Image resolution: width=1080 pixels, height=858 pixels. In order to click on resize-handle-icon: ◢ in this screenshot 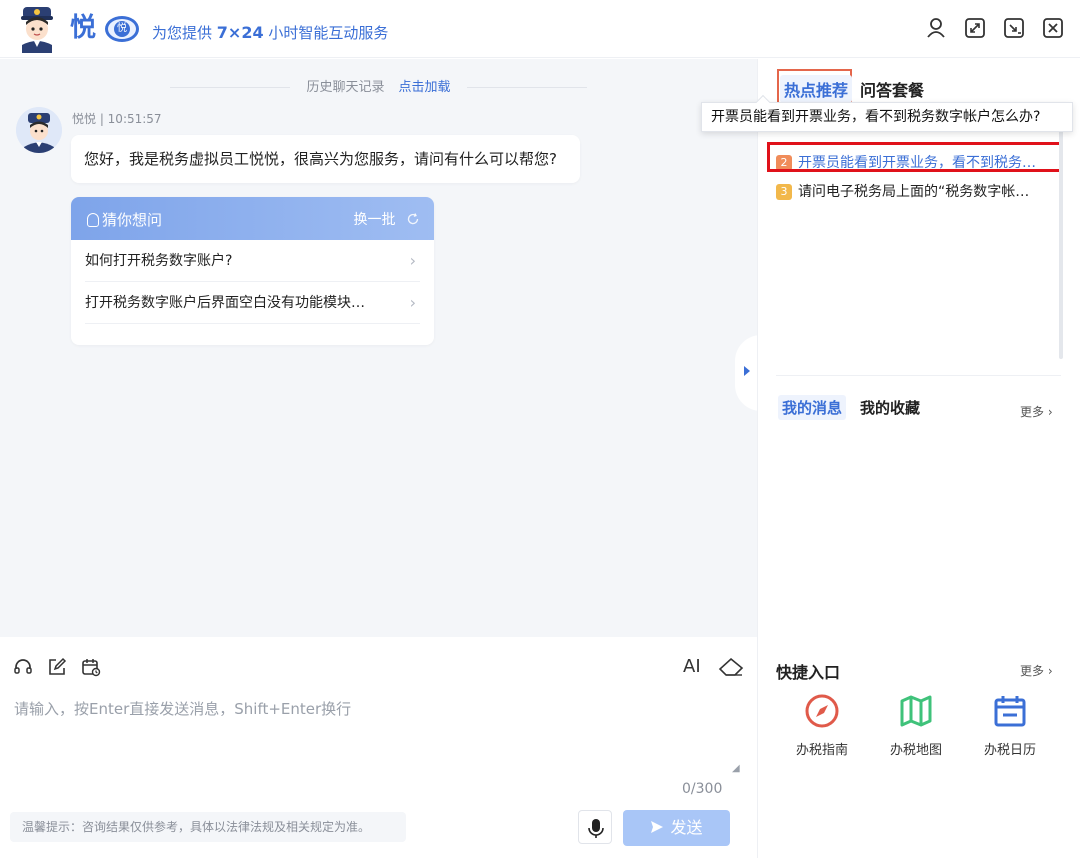, I will do `click(736, 768)`.